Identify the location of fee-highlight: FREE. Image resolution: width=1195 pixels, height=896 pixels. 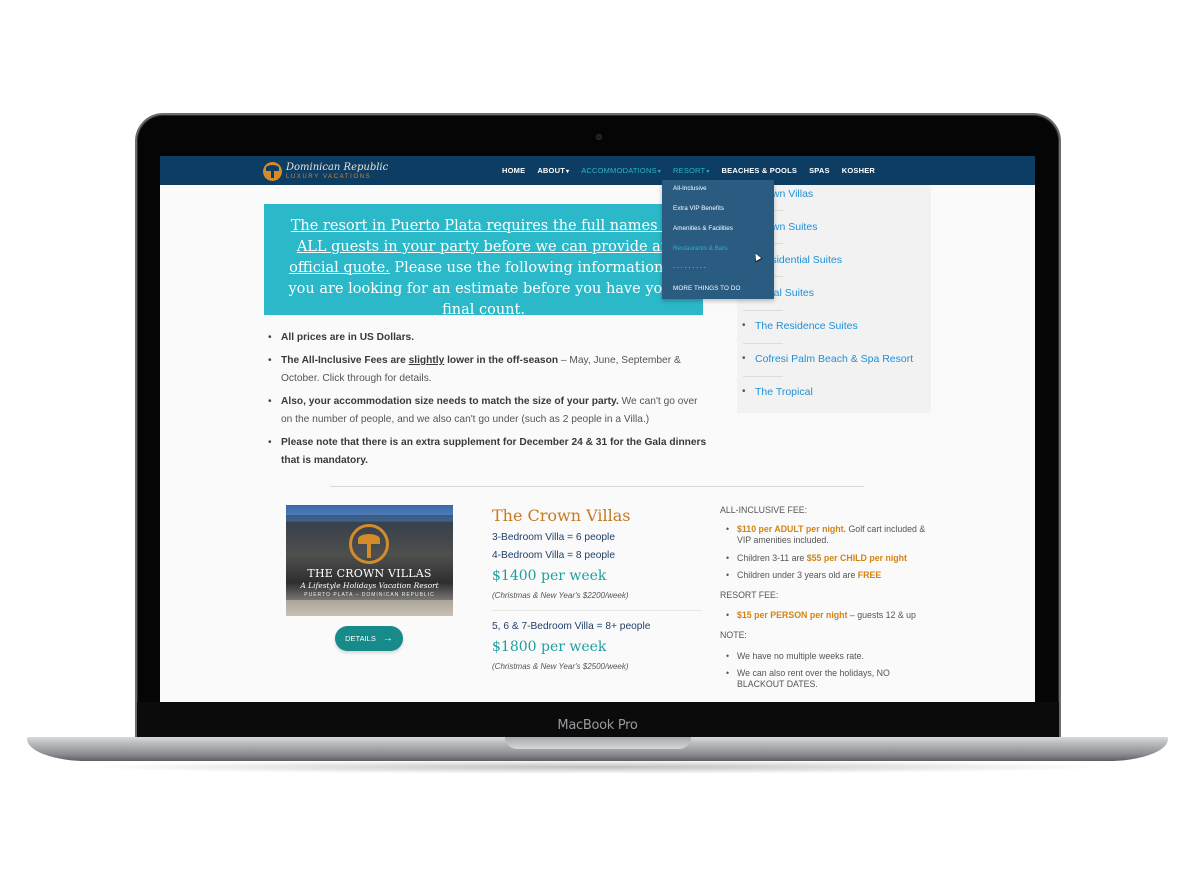
(869, 575).